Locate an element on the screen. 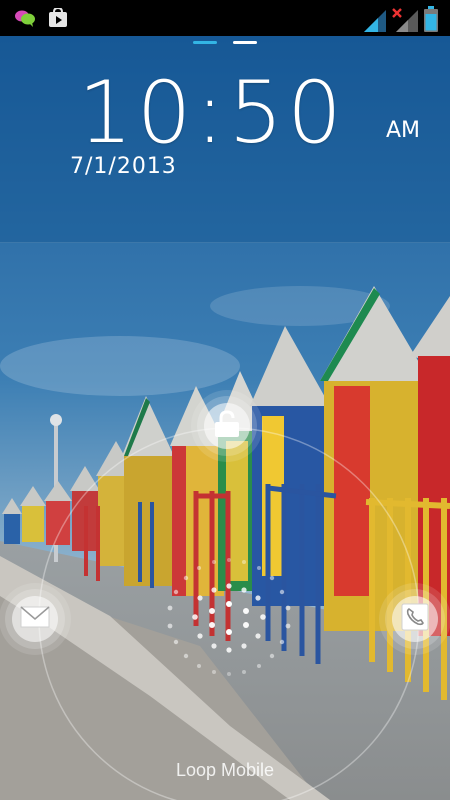 The height and width of the screenshot is (800, 450). signal-strength-icon is located at coordinates (375, 23).